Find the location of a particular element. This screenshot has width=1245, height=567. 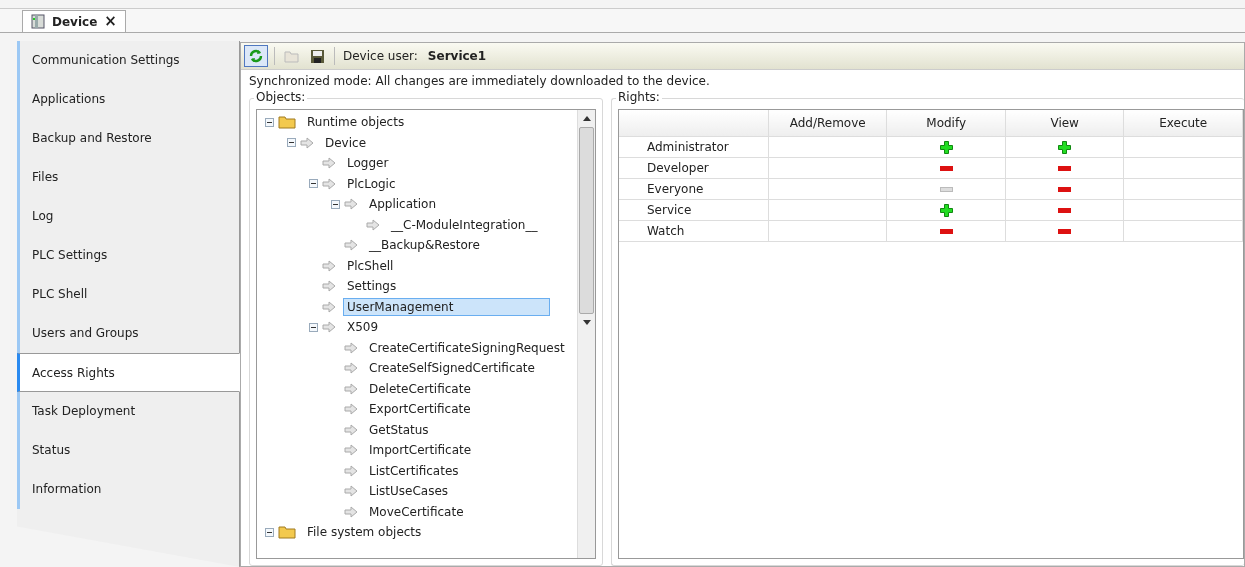

tree-item: __Backup&Restore is located at coordinates (424, 245).